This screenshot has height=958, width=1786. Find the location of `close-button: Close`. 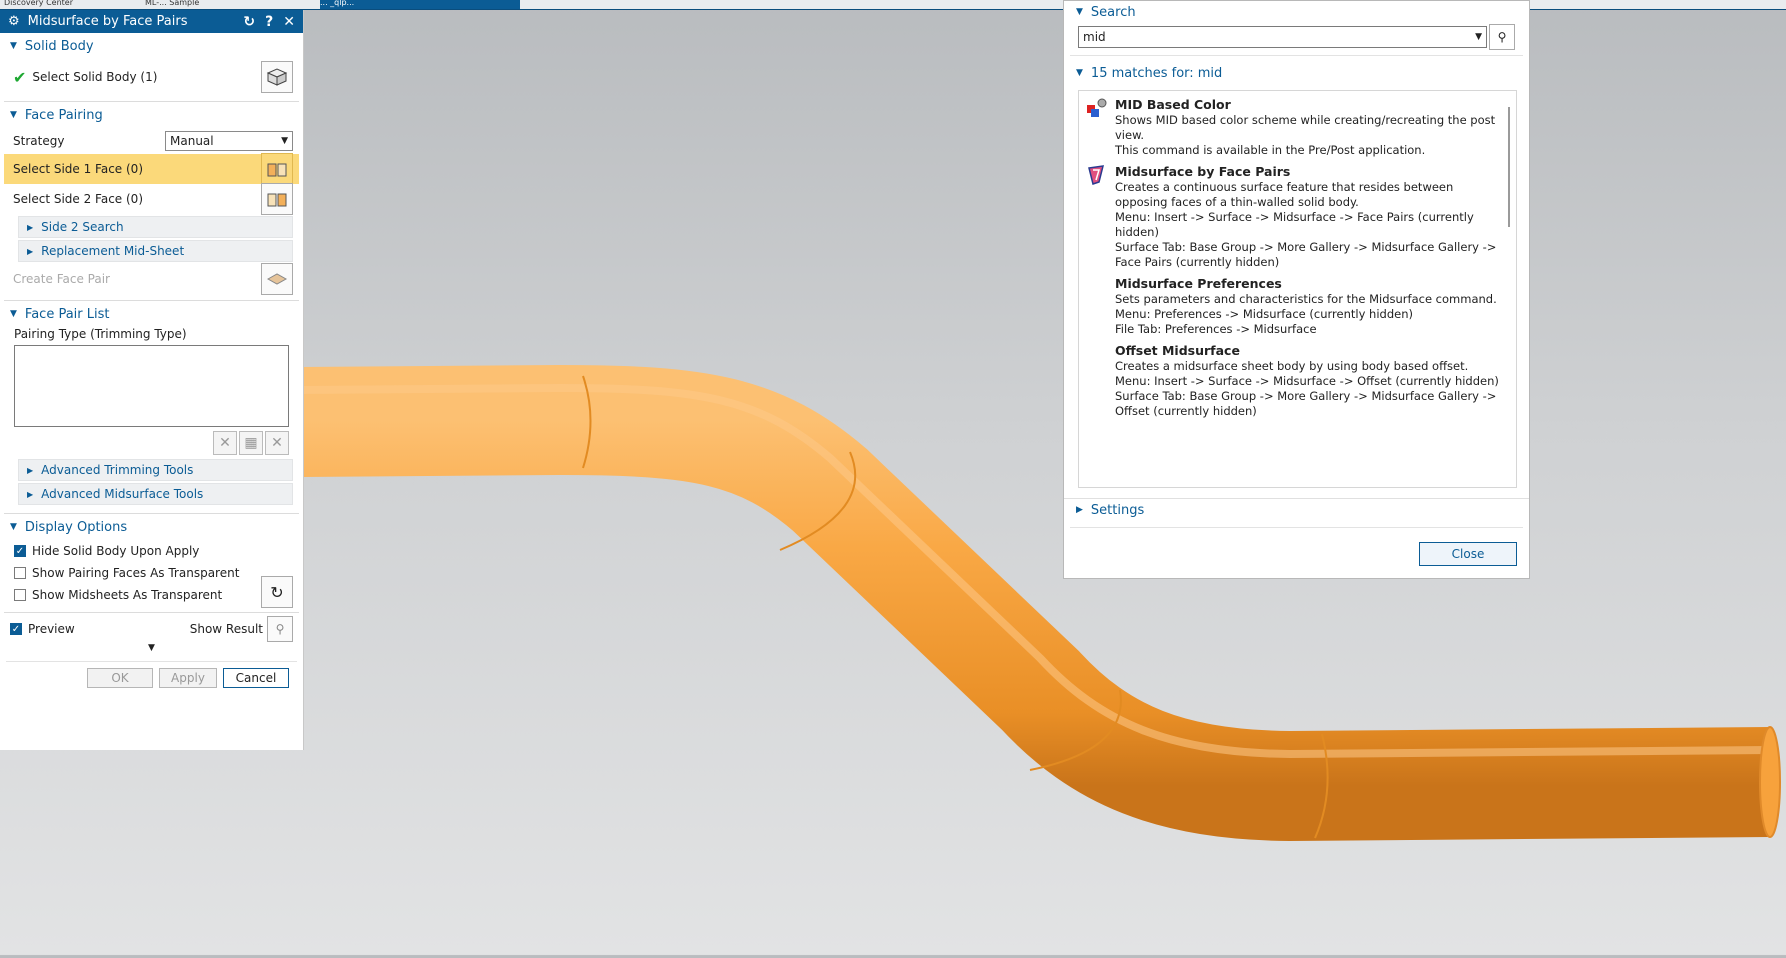

close-button: Close is located at coordinates (1468, 554).